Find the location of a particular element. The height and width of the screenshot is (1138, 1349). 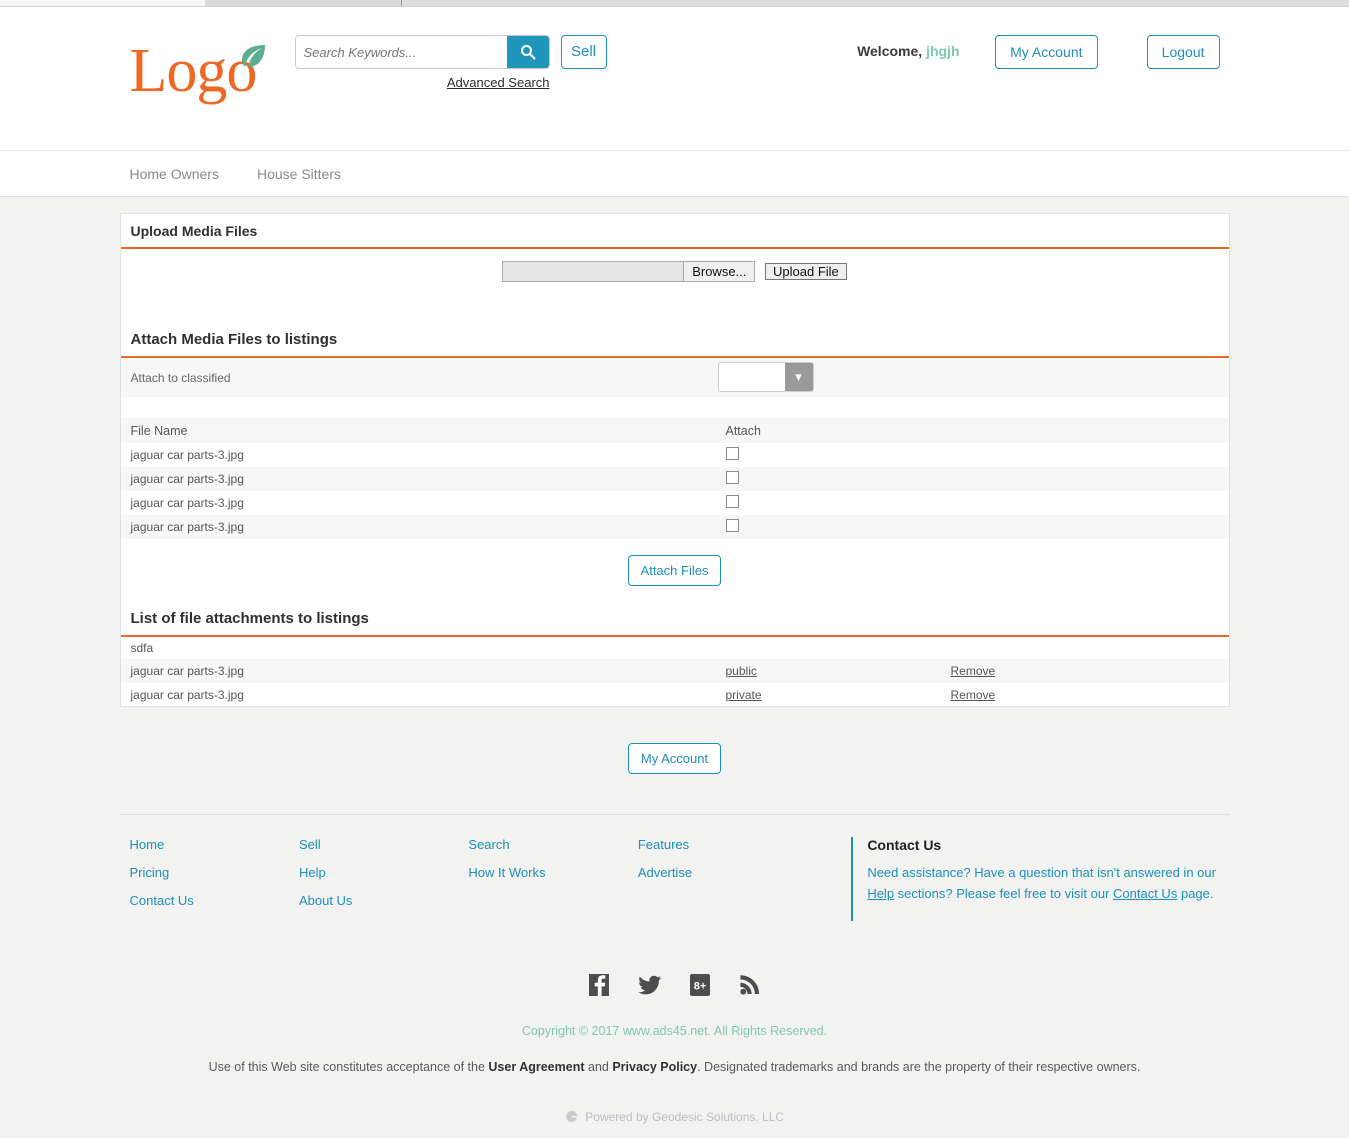

attach-files-row: Attach Files is located at coordinates (674, 569).